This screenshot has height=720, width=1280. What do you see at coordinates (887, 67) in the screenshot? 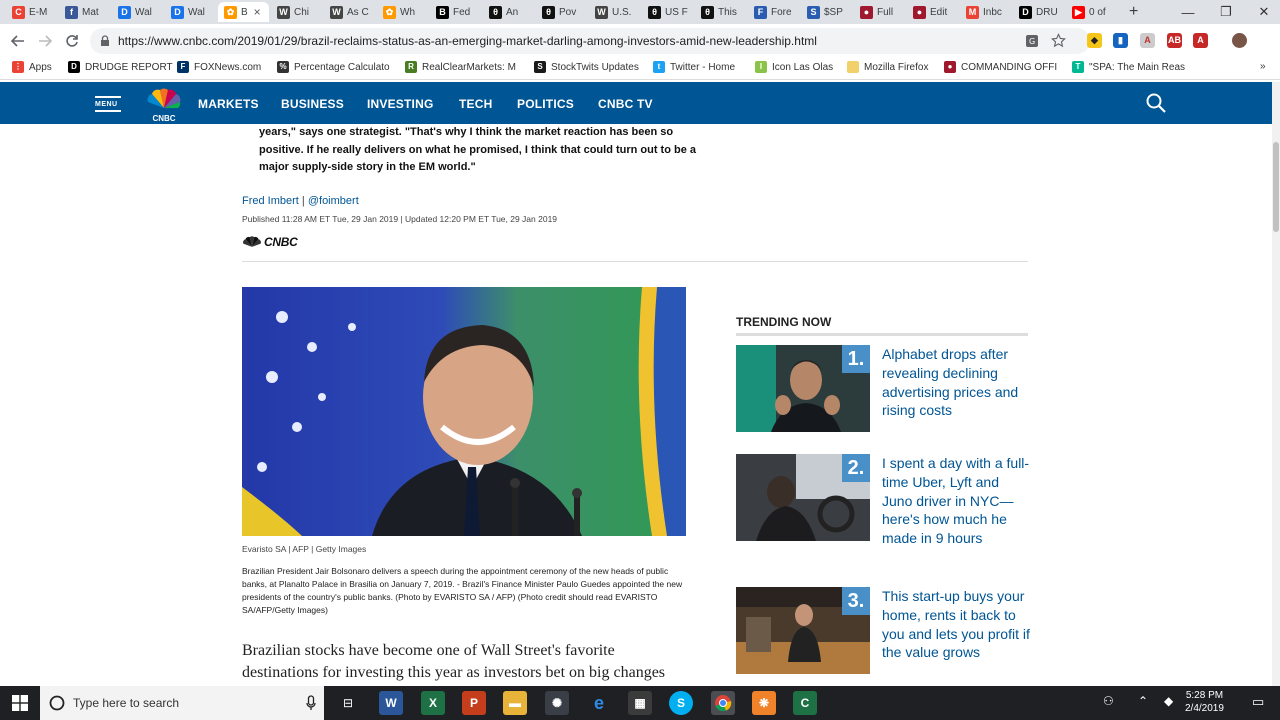
I see `bookmark-item: Mozilla Firefox` at bounding box center [887, 67].